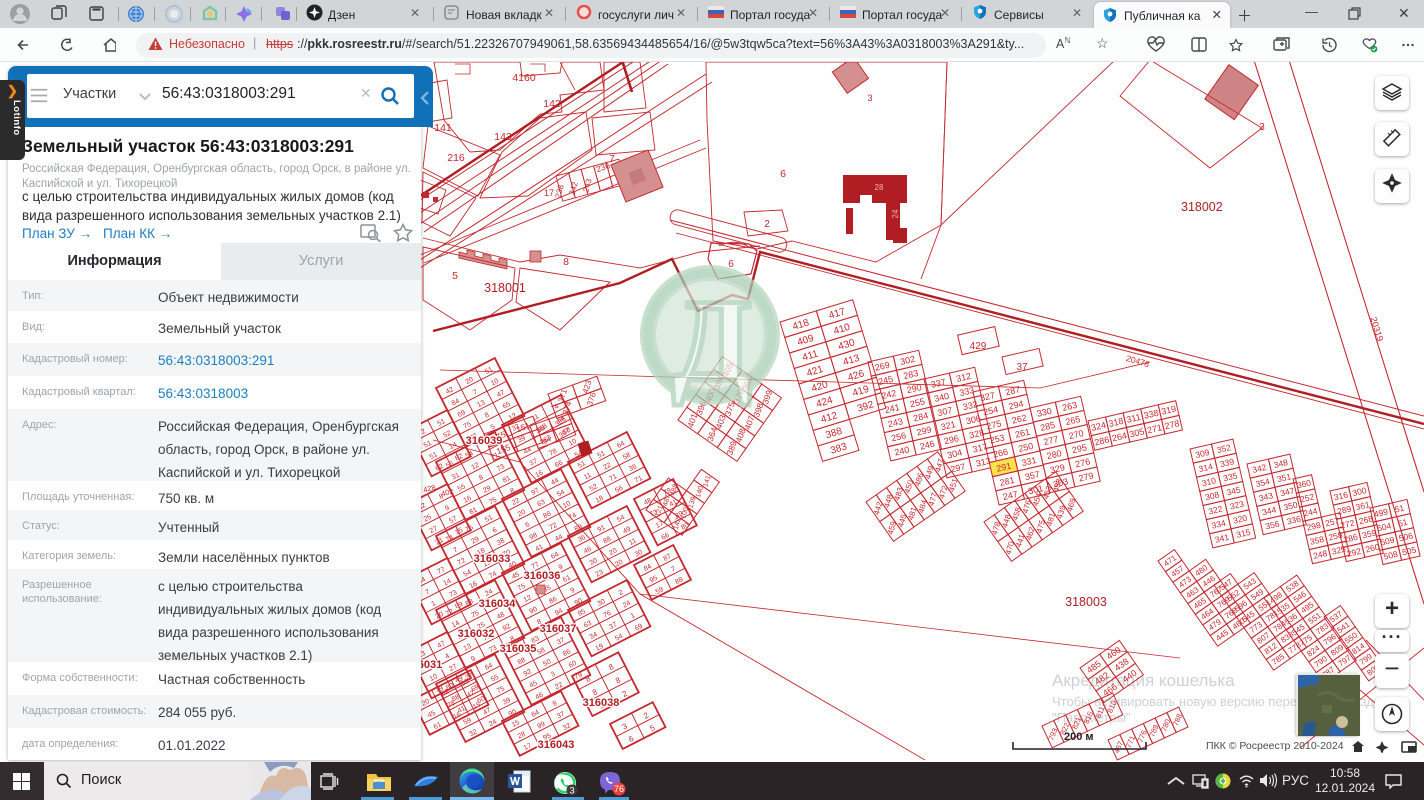 This screenshot has width=1424, height=800. What do you see at coordinates (895, 213) in the screenshot?
I see `svg-text: 24` at bounding box center [895, 213].